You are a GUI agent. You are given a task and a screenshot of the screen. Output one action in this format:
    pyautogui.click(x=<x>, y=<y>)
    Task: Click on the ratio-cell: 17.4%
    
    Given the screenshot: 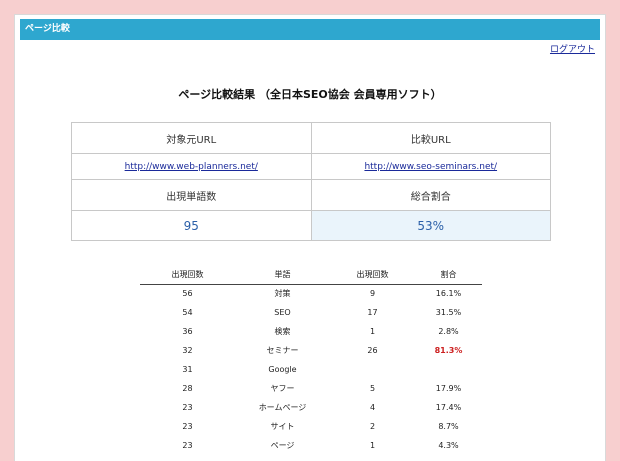 What is the action you would take?
    pyautogui.click(x=448, y=407)
    